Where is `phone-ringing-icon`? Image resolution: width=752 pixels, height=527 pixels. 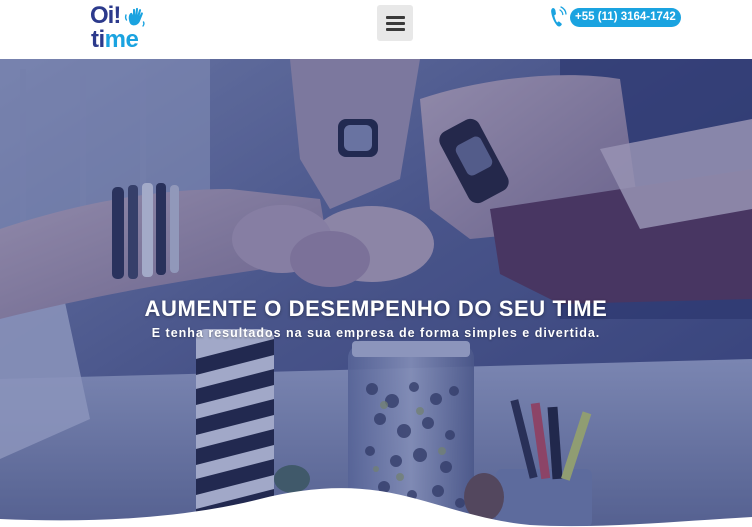 phone-ringing-icon is located at coordinates (559, 17).